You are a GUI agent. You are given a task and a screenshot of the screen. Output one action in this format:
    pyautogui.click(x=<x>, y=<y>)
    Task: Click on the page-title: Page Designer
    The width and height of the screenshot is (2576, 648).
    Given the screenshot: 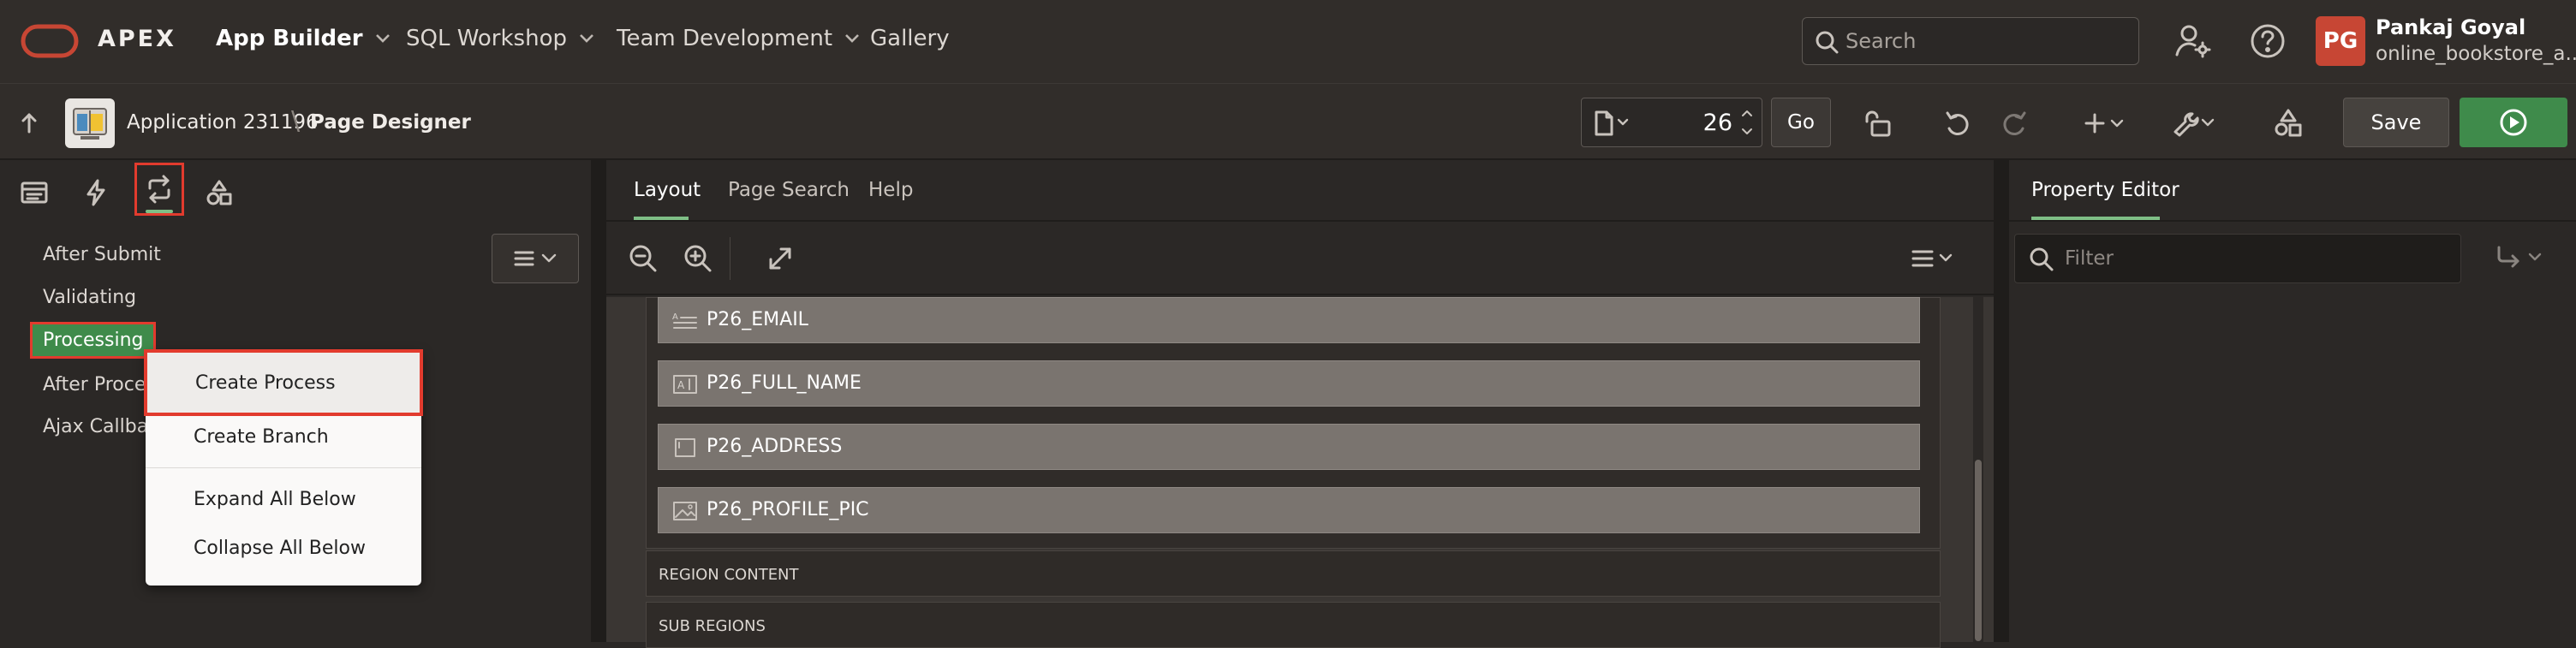 What is the action you would take?
    pyautogui.click(x=390, y=122)
    